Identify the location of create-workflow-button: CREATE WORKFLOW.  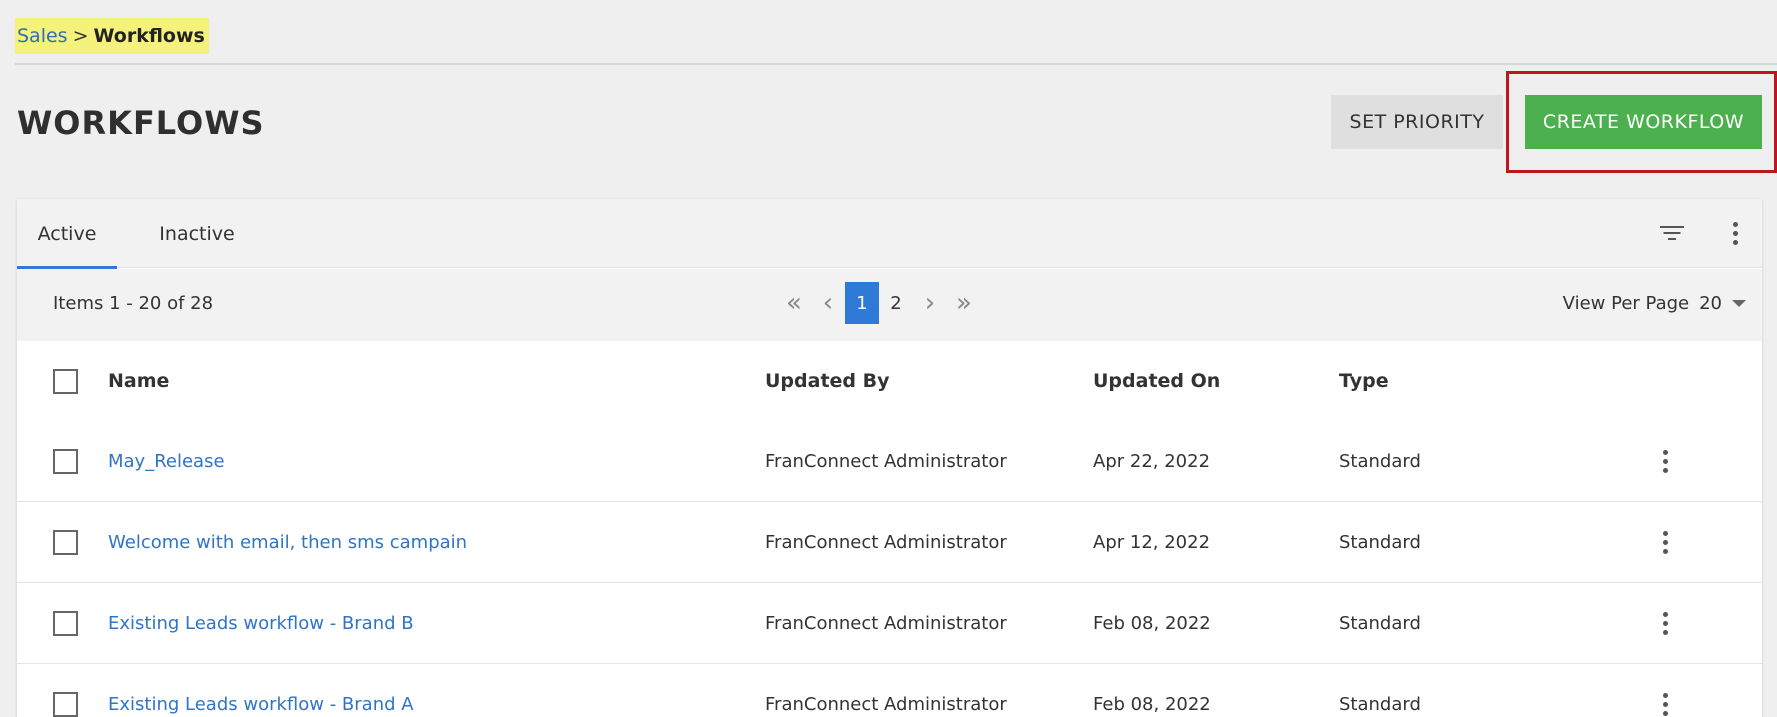
(1643, 122).